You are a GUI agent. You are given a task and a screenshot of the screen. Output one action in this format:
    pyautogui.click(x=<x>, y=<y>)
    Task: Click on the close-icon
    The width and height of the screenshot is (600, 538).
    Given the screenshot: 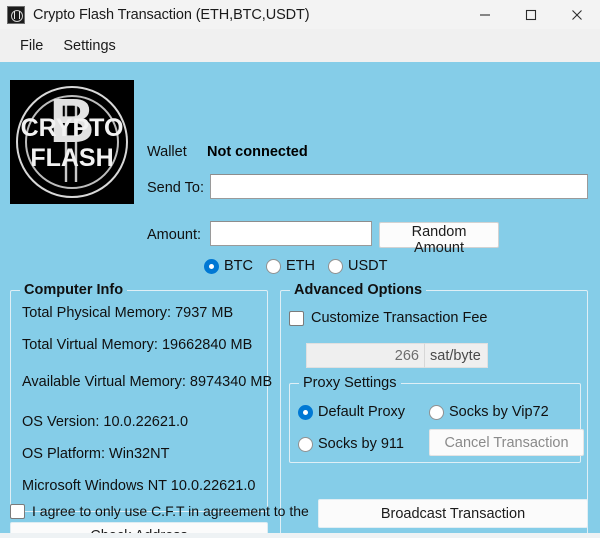 What is the action you would take?
    pyautogui.click(x=577, y=14)
    